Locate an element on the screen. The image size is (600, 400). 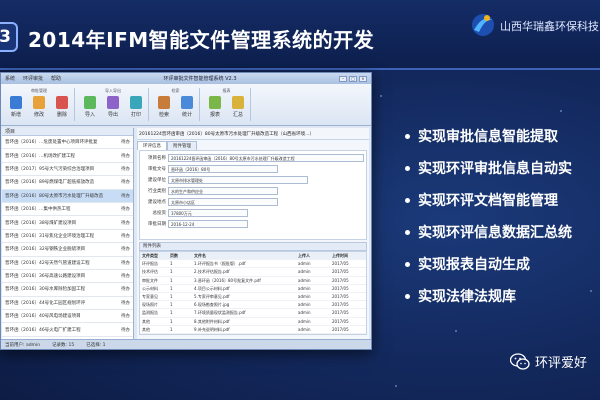
table-row: 环评报告 1 1.环评报告书（报批版）.pdf admin 2017/05 is located at coordinates (253, 264).